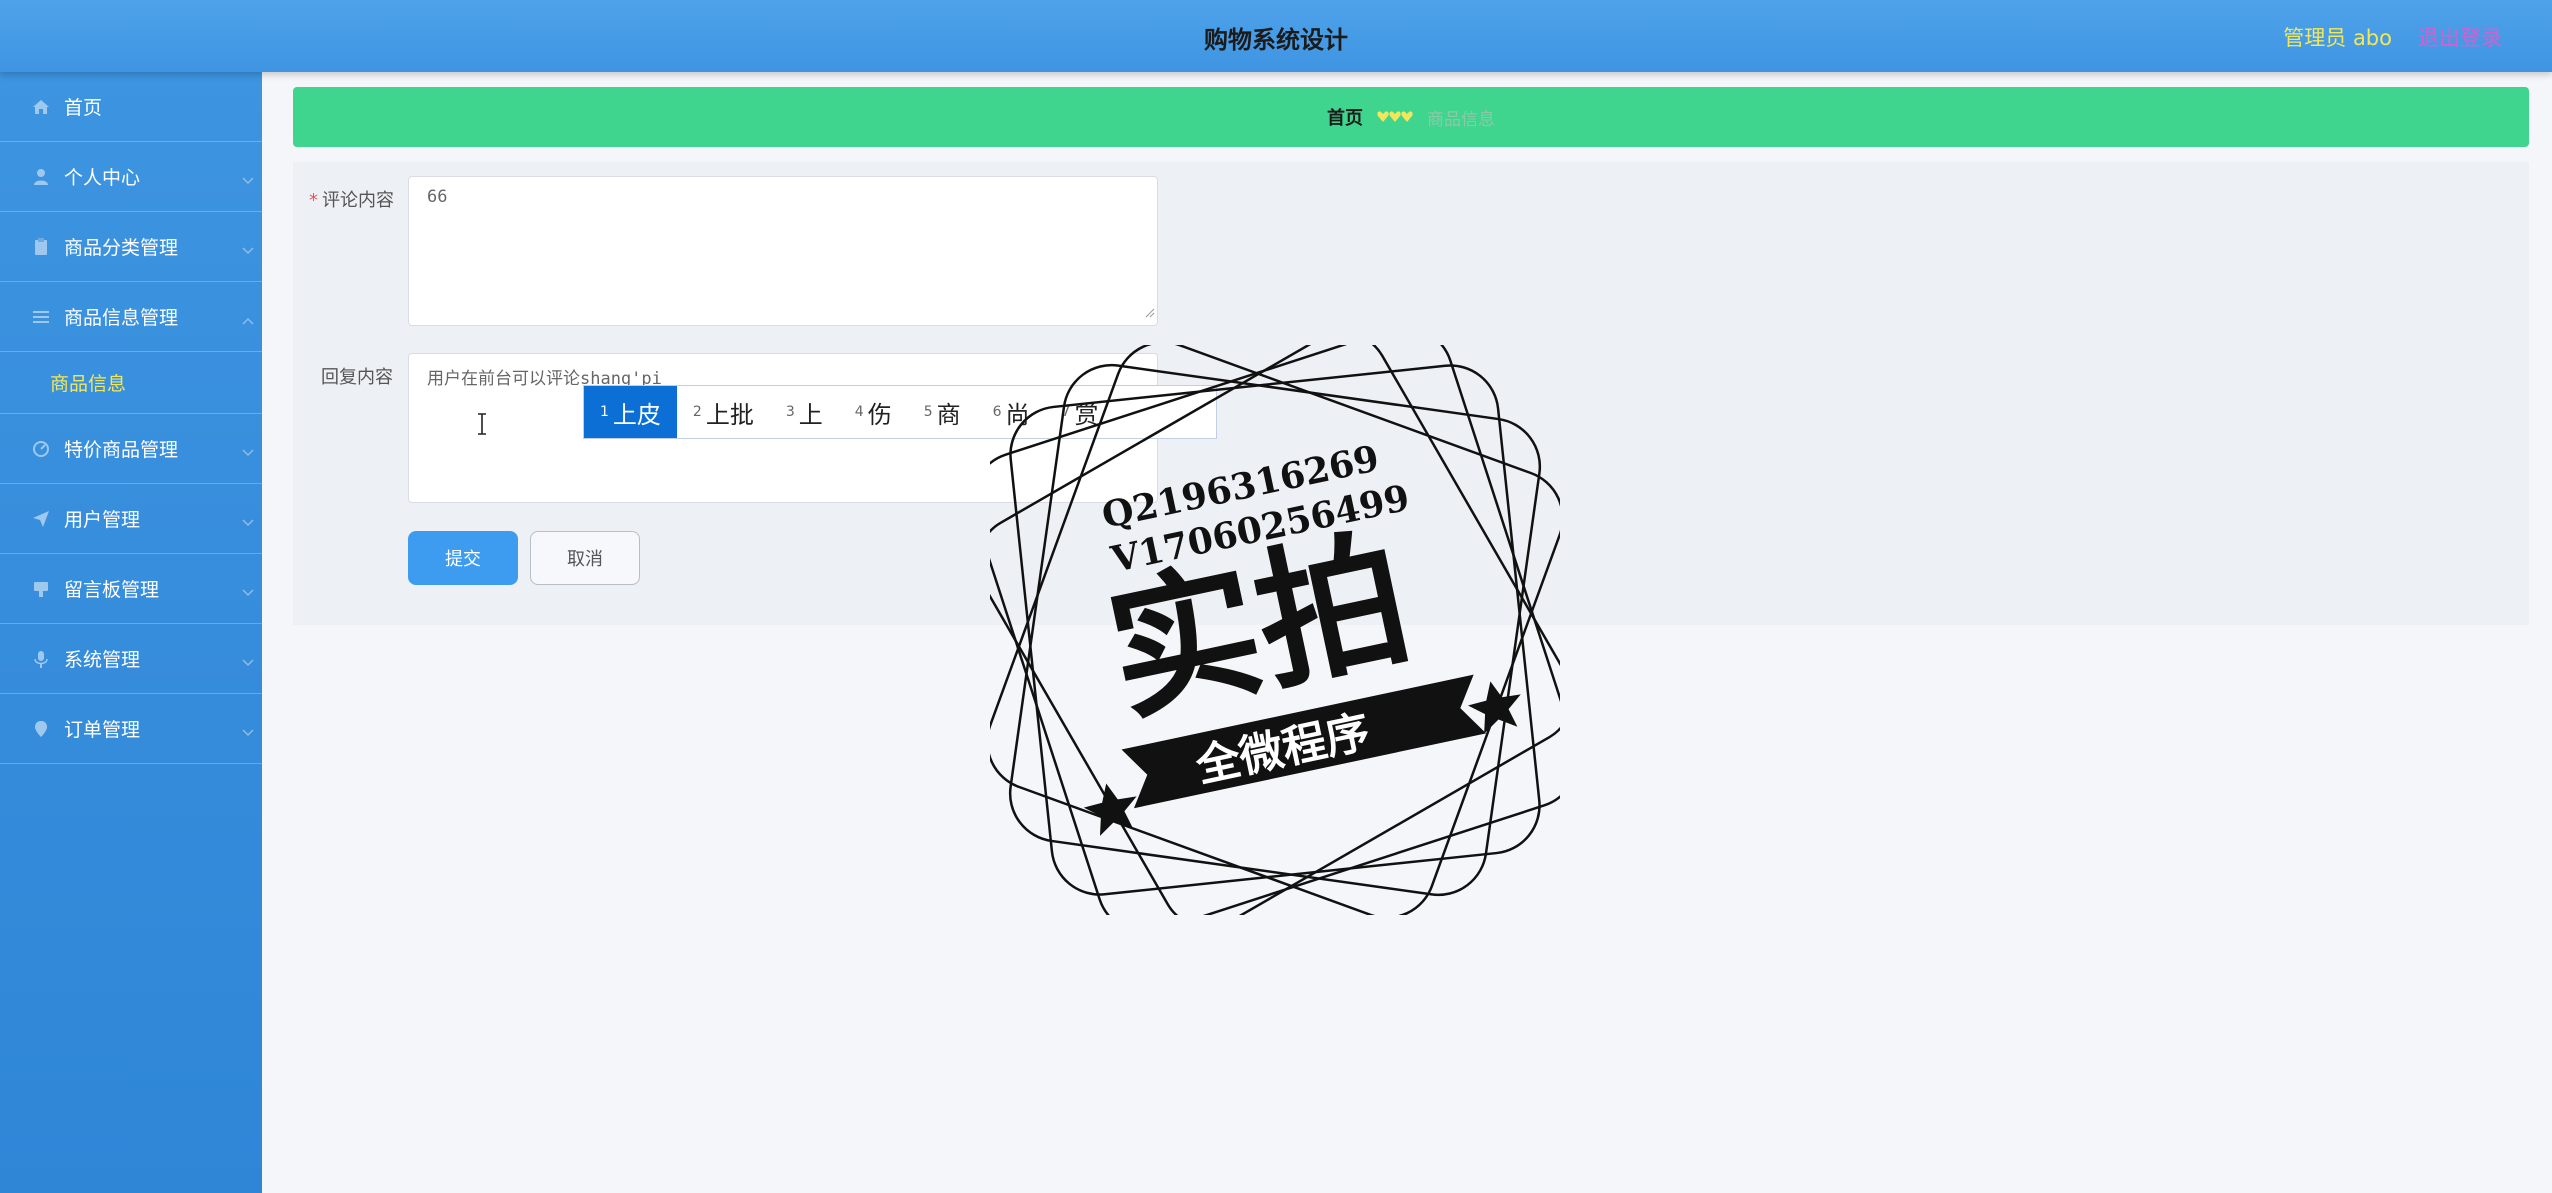 Image resolution: width=2552 pixels, height=1193 pixels. What do you see at coordinates (2460, 37) in the screenshot?
I see `logout-link: 退出登录` at bounding box center [2460, 37].